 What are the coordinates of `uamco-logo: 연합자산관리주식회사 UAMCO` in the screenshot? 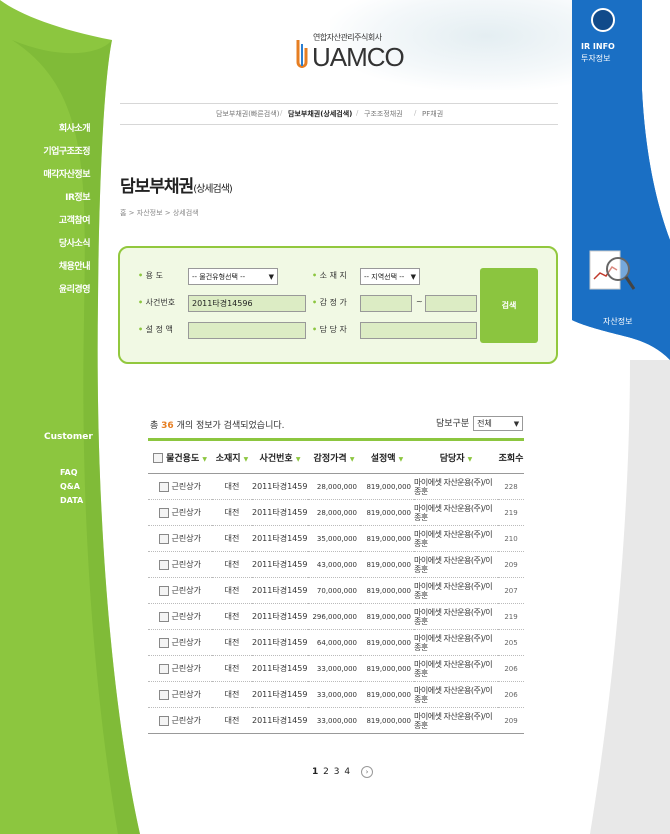 It's located at (349, 49).